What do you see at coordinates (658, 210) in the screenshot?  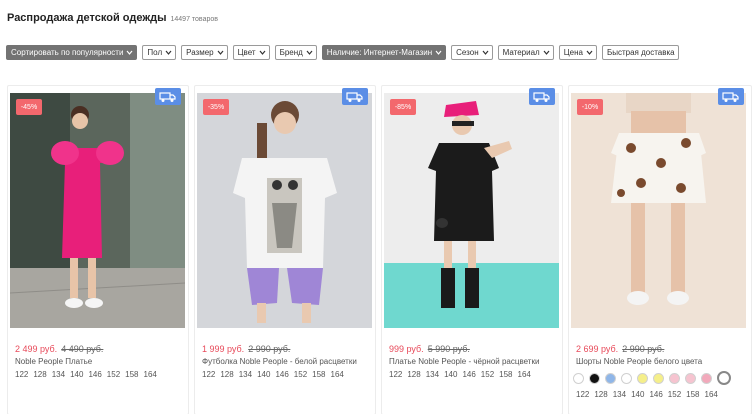 I see `product-photo: -10%` at bounding box center [658, 210].